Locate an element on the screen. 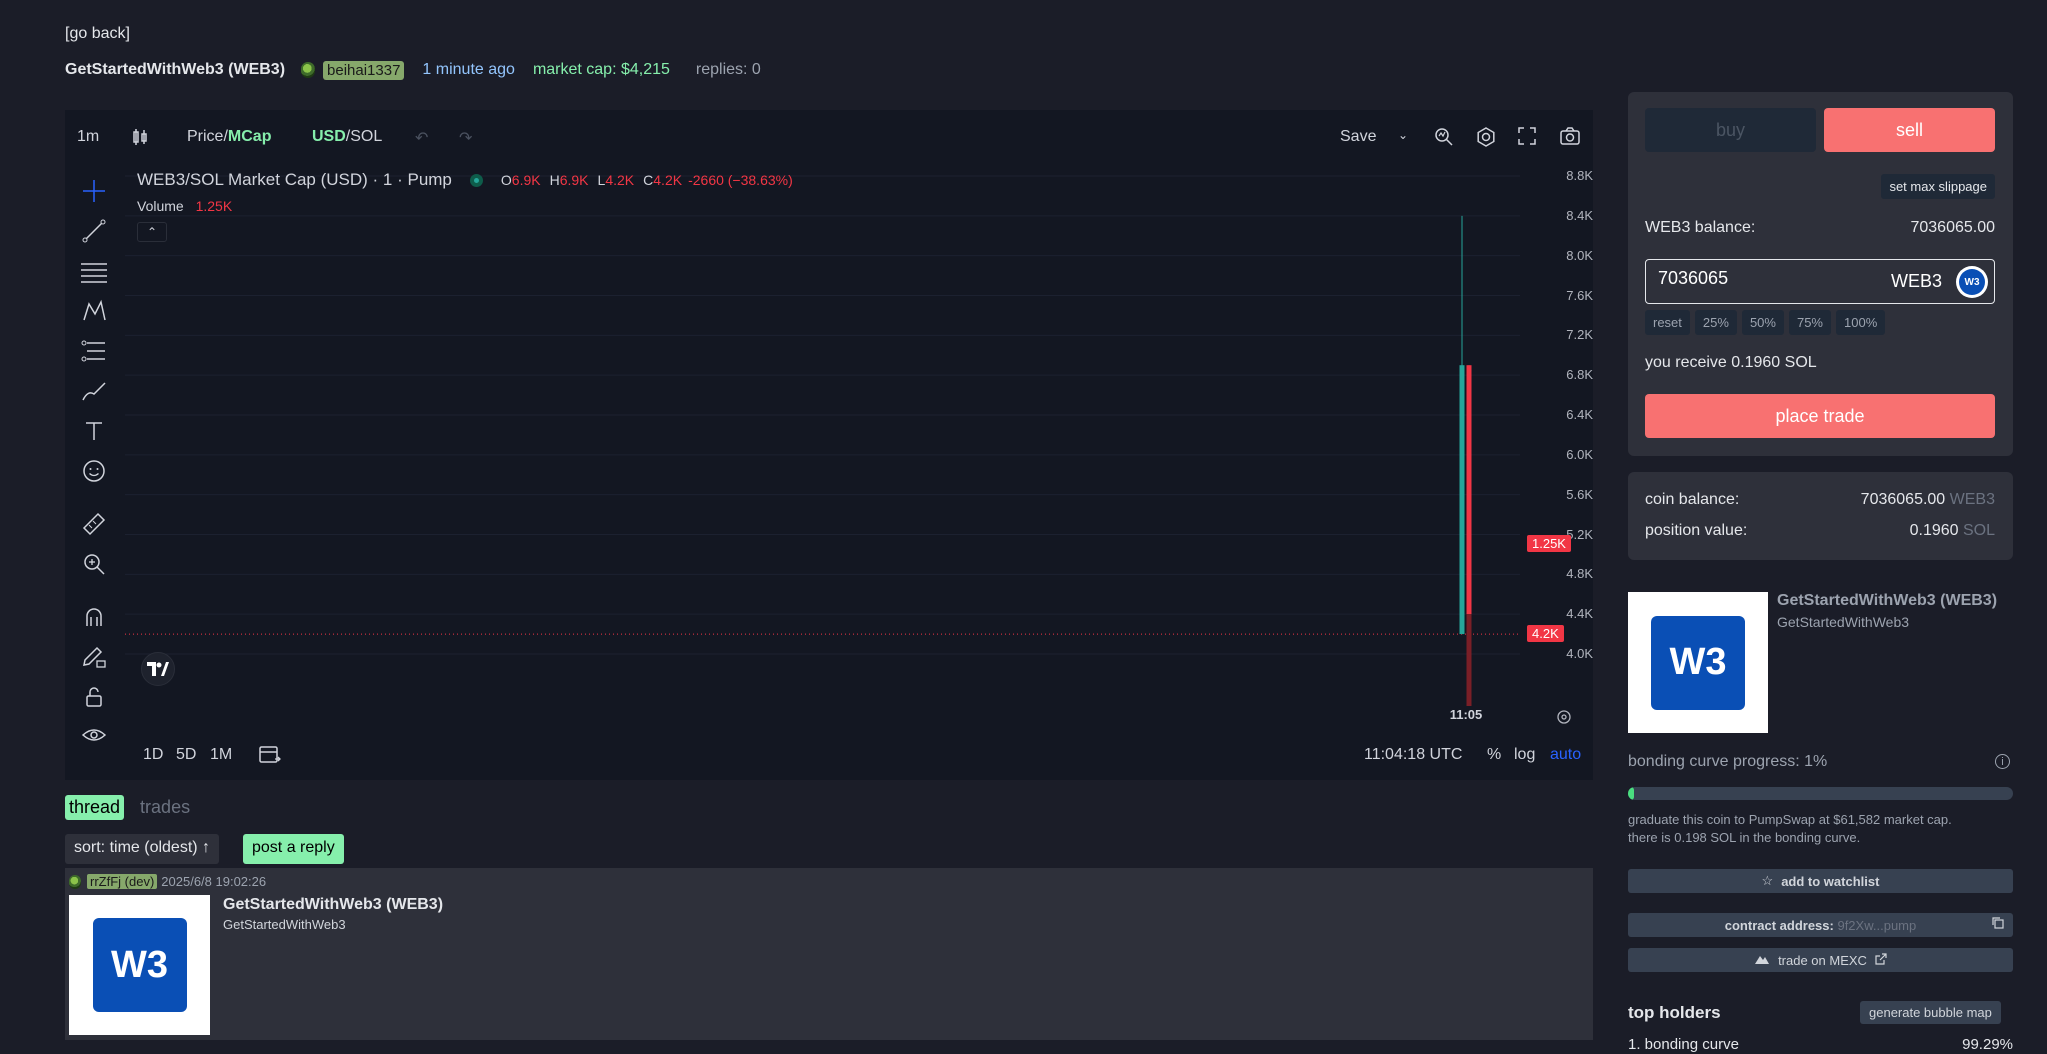 Image resolution: width=2047 pixels, height=1054 pixels. preset-75: 75% is located at coordinates (1809, 322).